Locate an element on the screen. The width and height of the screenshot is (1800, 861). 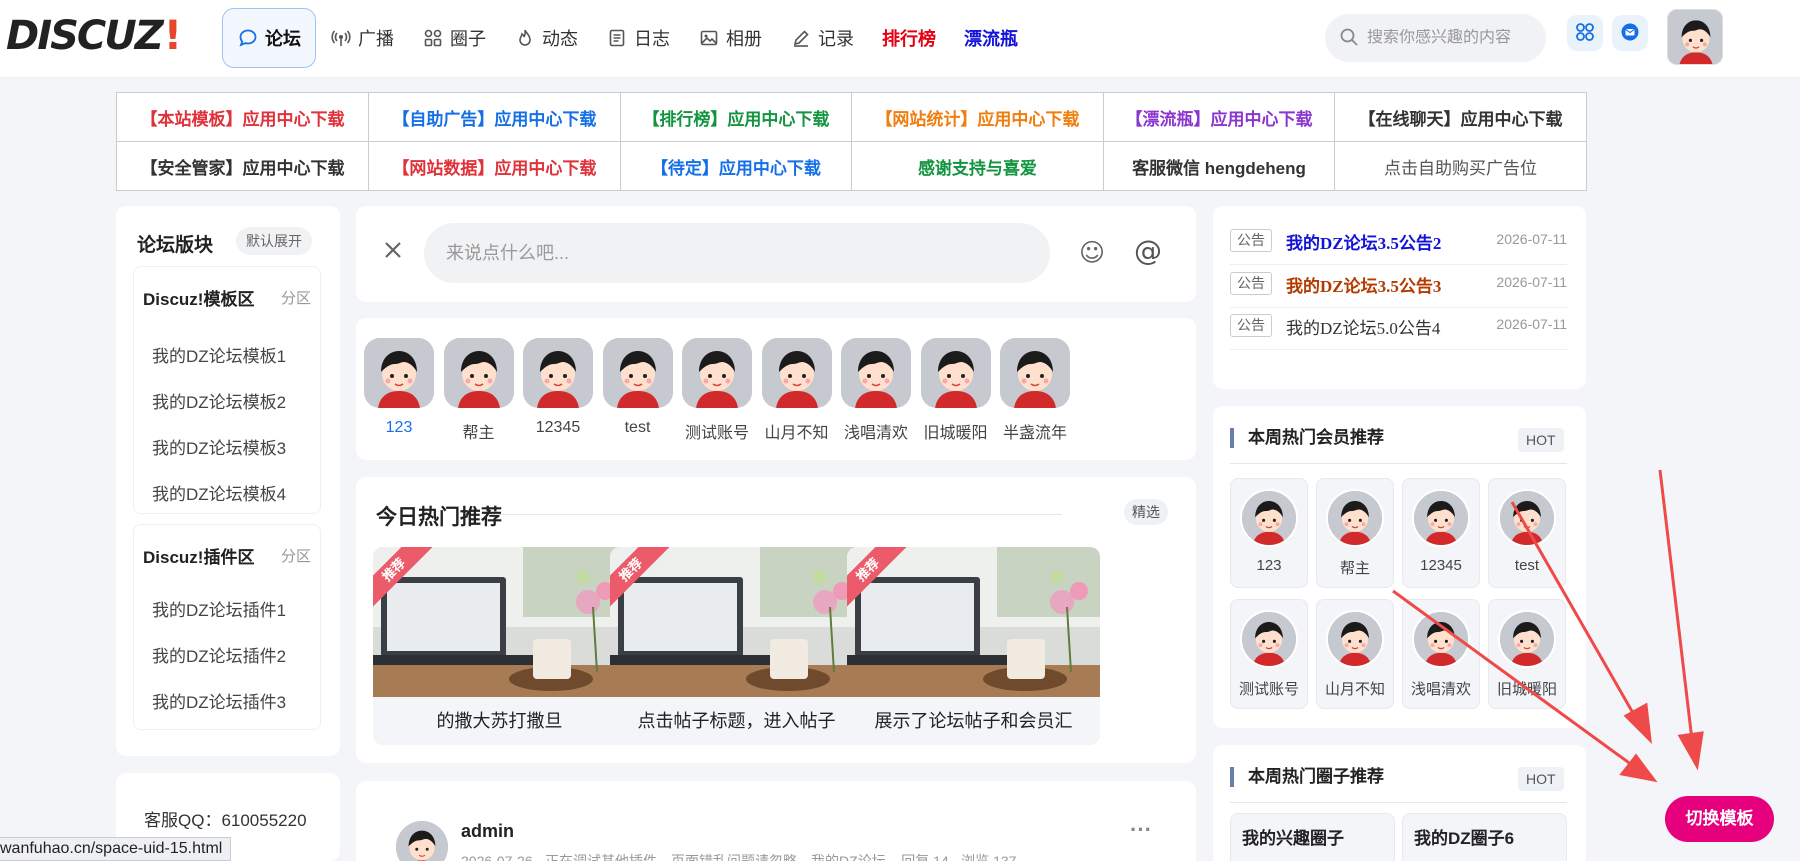
nav-item-ranking: 排行榜 is located at coordinates (909, 38).